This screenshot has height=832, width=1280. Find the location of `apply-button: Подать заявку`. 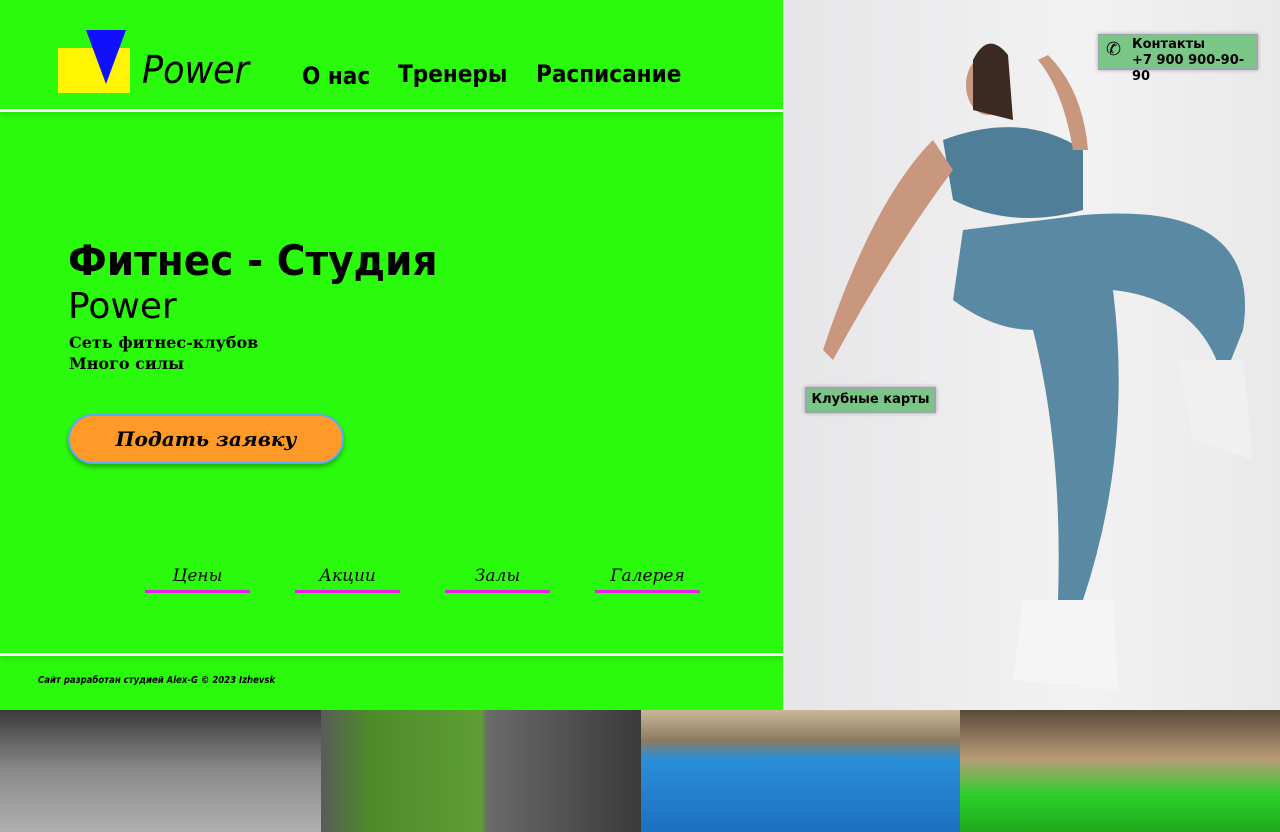

apply-button: Подать заявку is located at coordinates (206, 439).